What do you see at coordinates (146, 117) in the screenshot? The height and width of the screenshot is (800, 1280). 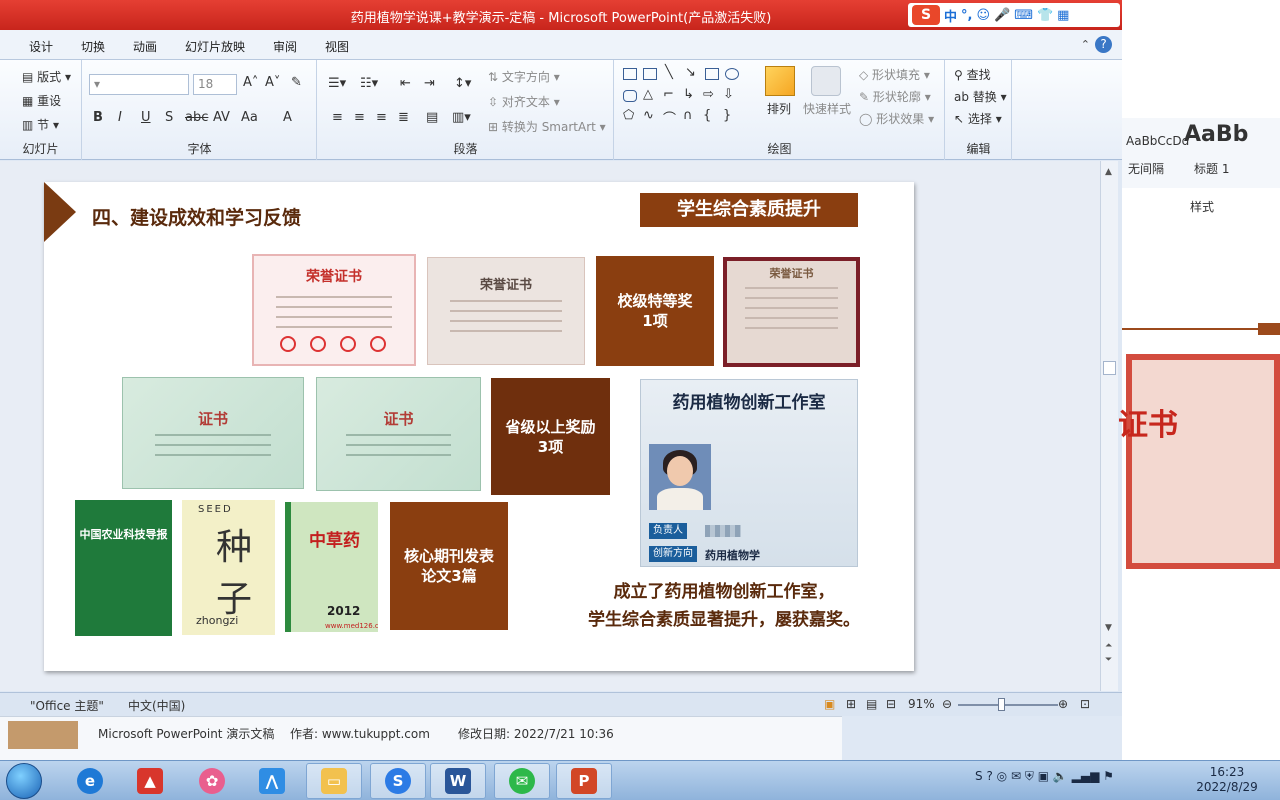 I see `underline-button: U` at bounding box center [146, 117].